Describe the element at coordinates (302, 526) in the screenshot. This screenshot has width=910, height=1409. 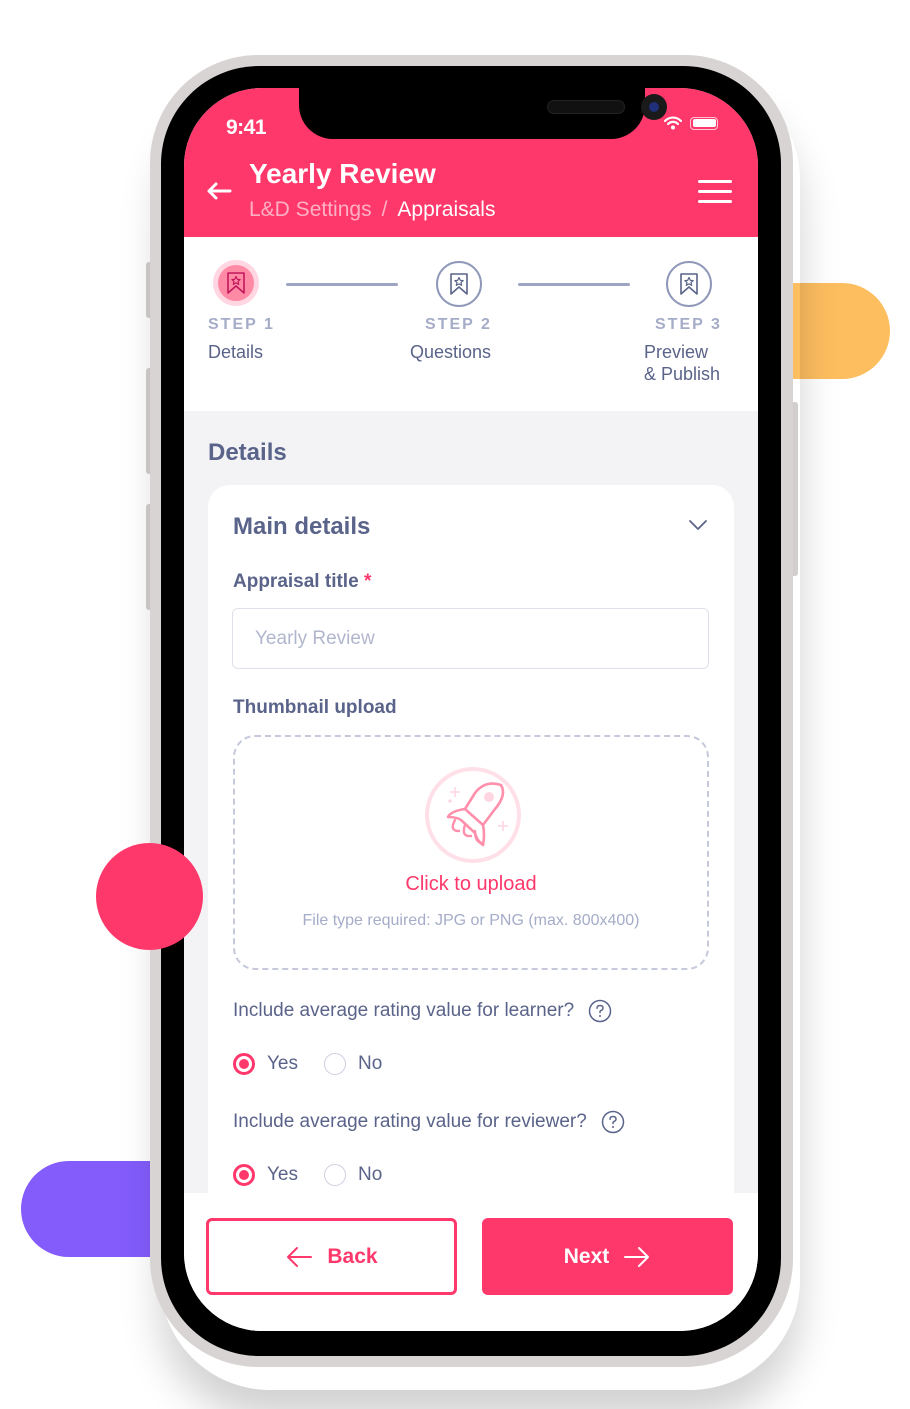
I see `card-title: Main details` at that location.